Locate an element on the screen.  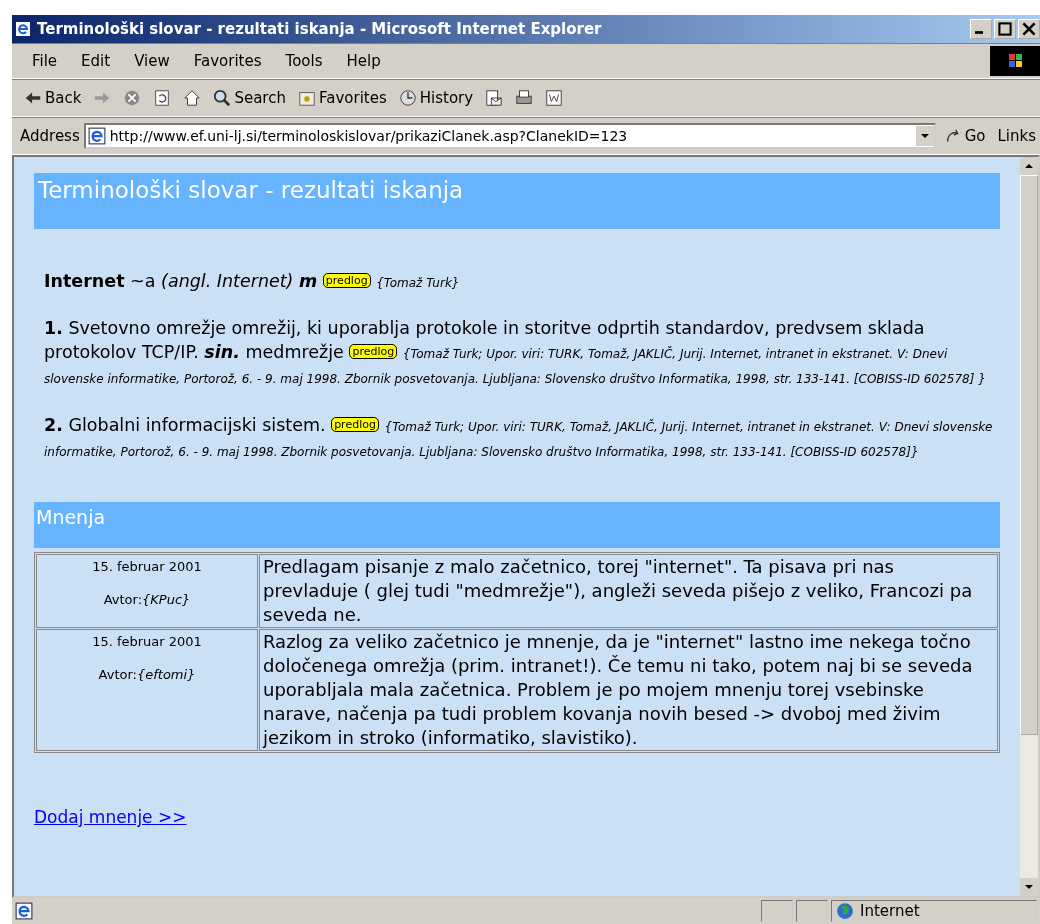
search-icon is located at coordinates (222, 98).